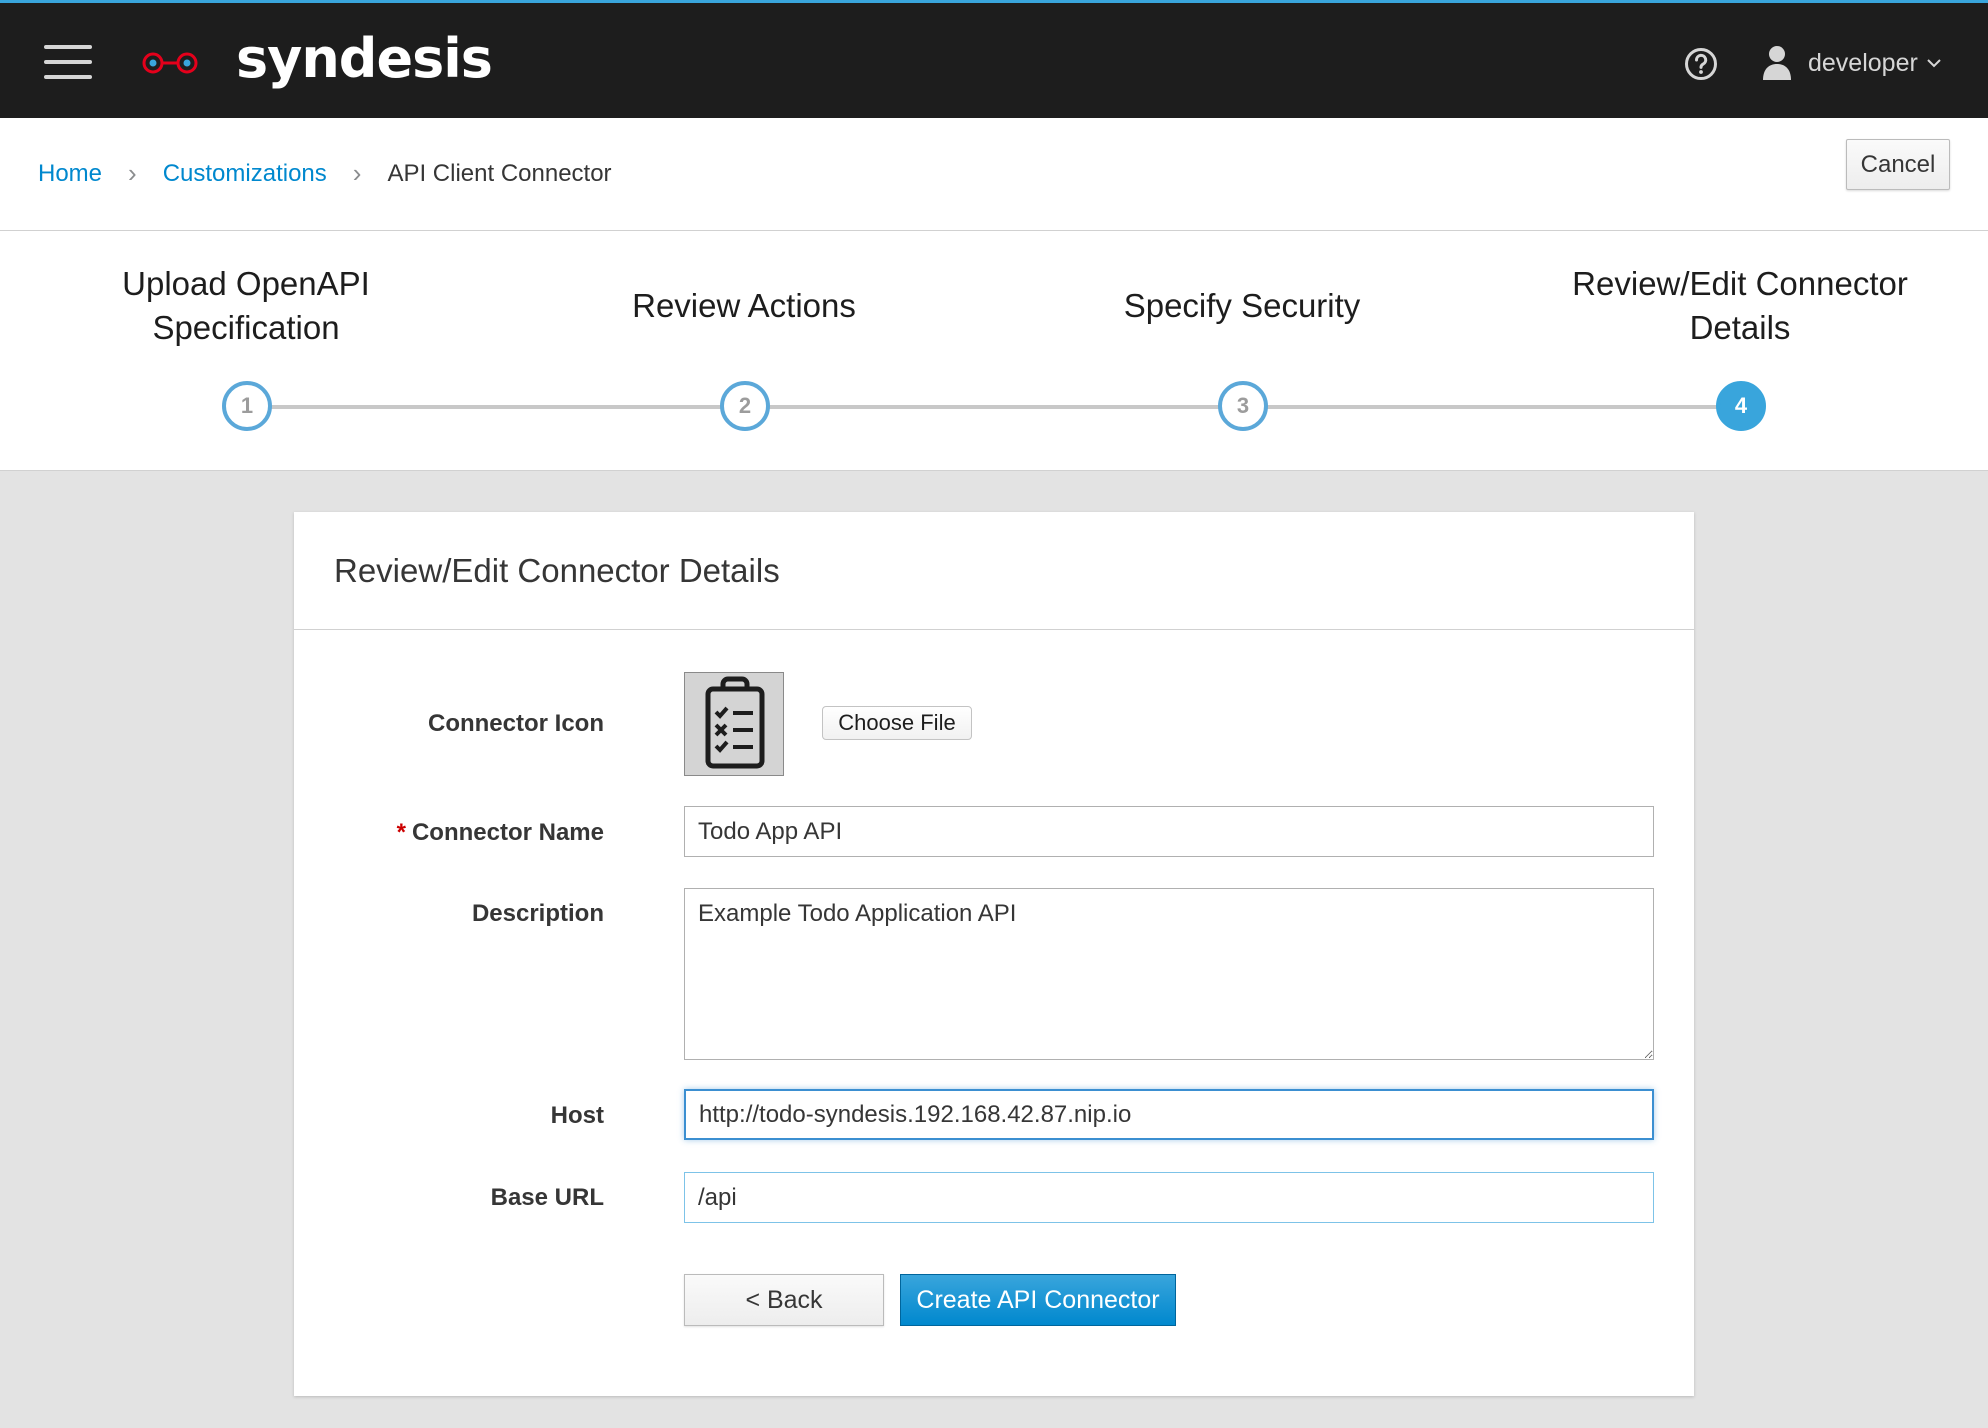 This screenshot has height=1428, width=1988. What do you see at coordinates (246, 351) in the screenshot?
I see `wizard-step-upload: Upload OpenAPI Specification 1` at bounding box center [246, 351].